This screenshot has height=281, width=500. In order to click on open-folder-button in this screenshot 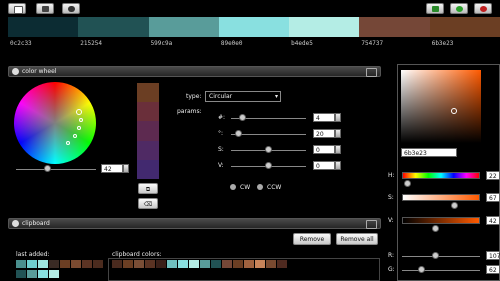, I will do `click(45, 8)`.